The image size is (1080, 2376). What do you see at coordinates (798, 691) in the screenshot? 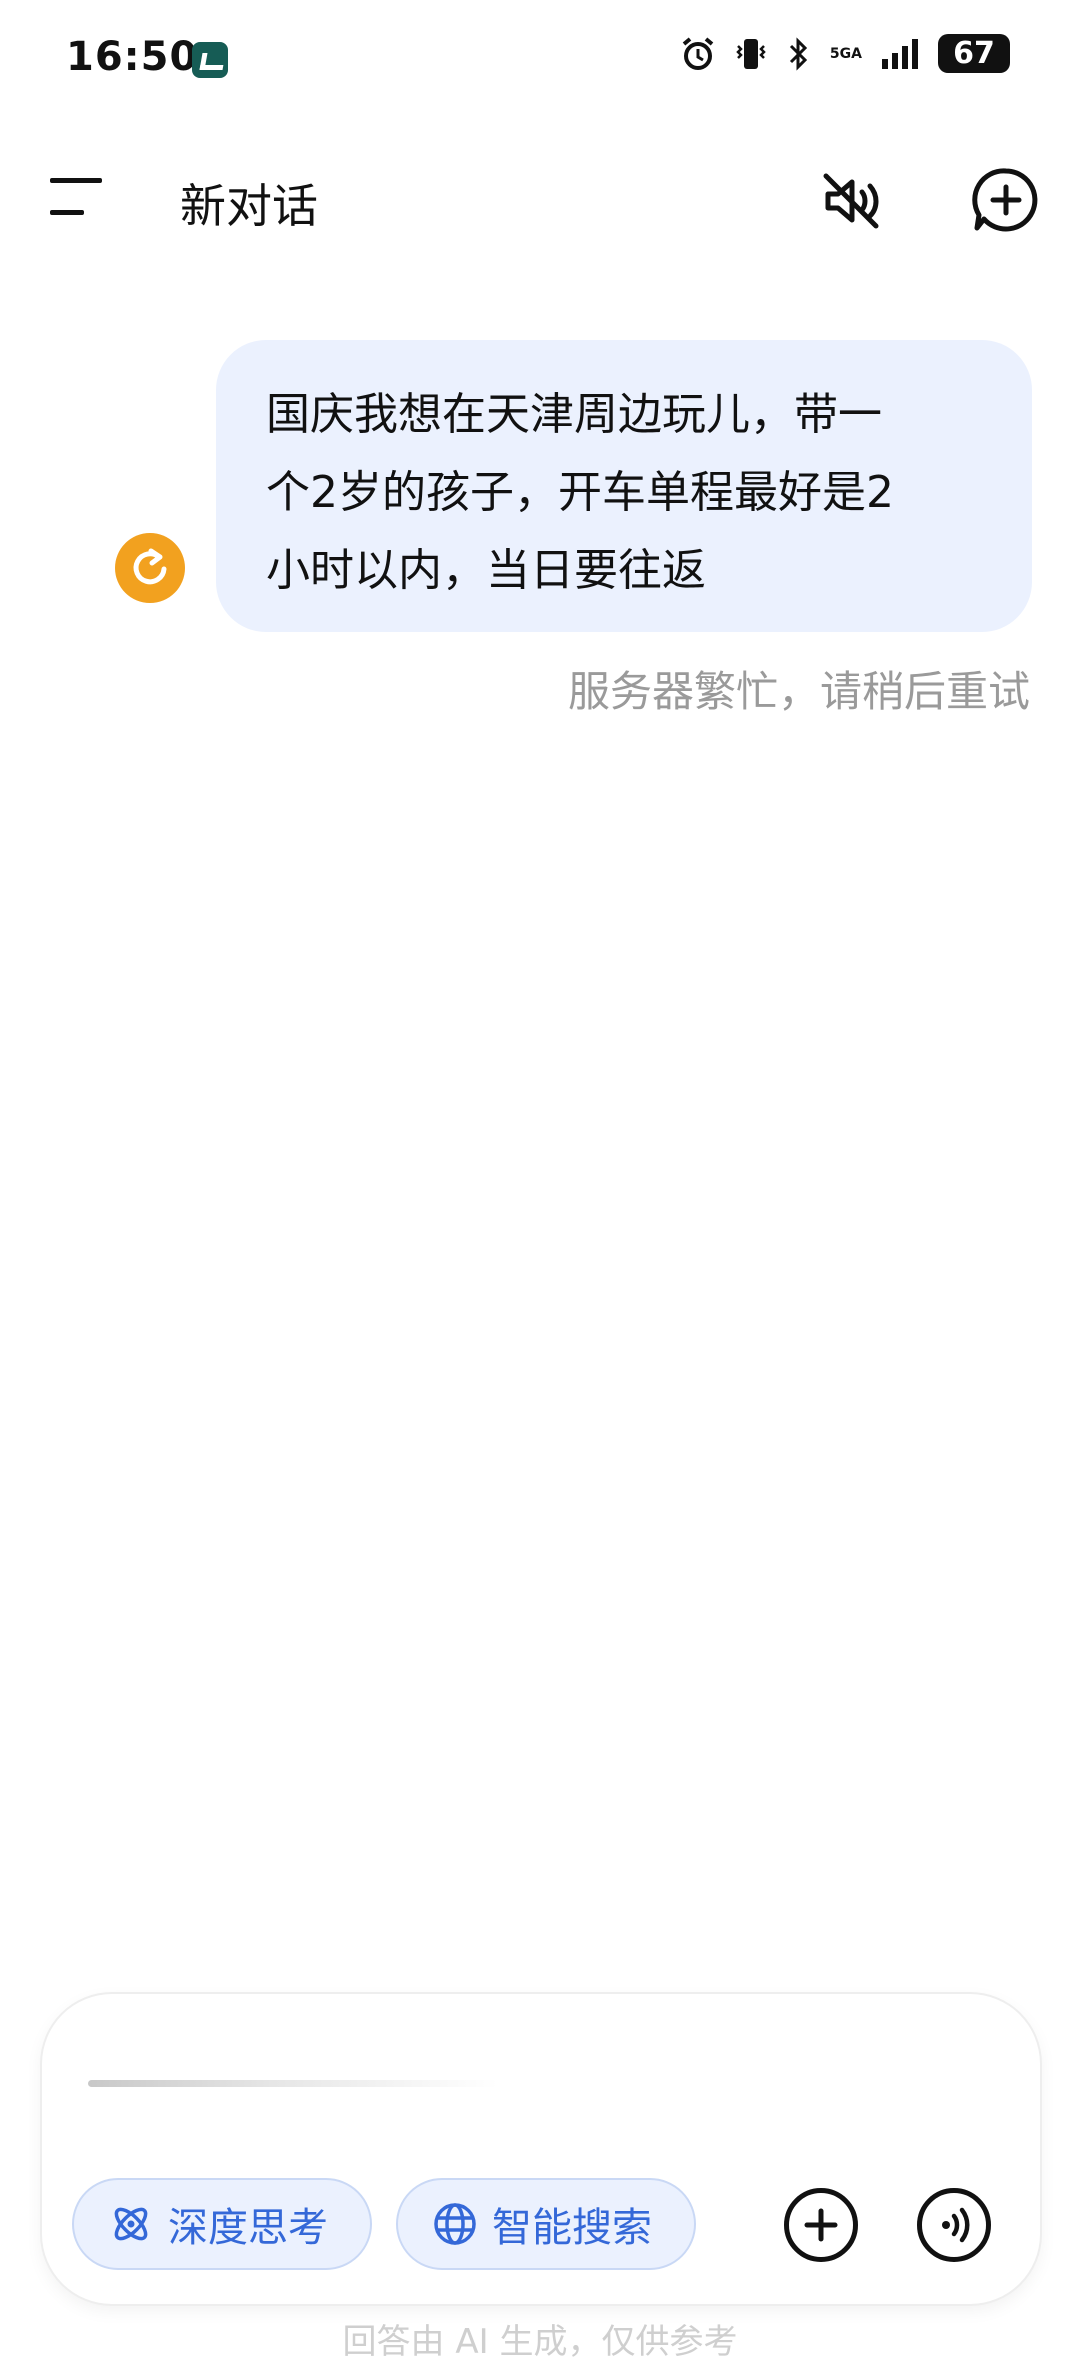
I see `error-message: 服务器繁忙，请稍后重试` at bounding box center [798, 691].